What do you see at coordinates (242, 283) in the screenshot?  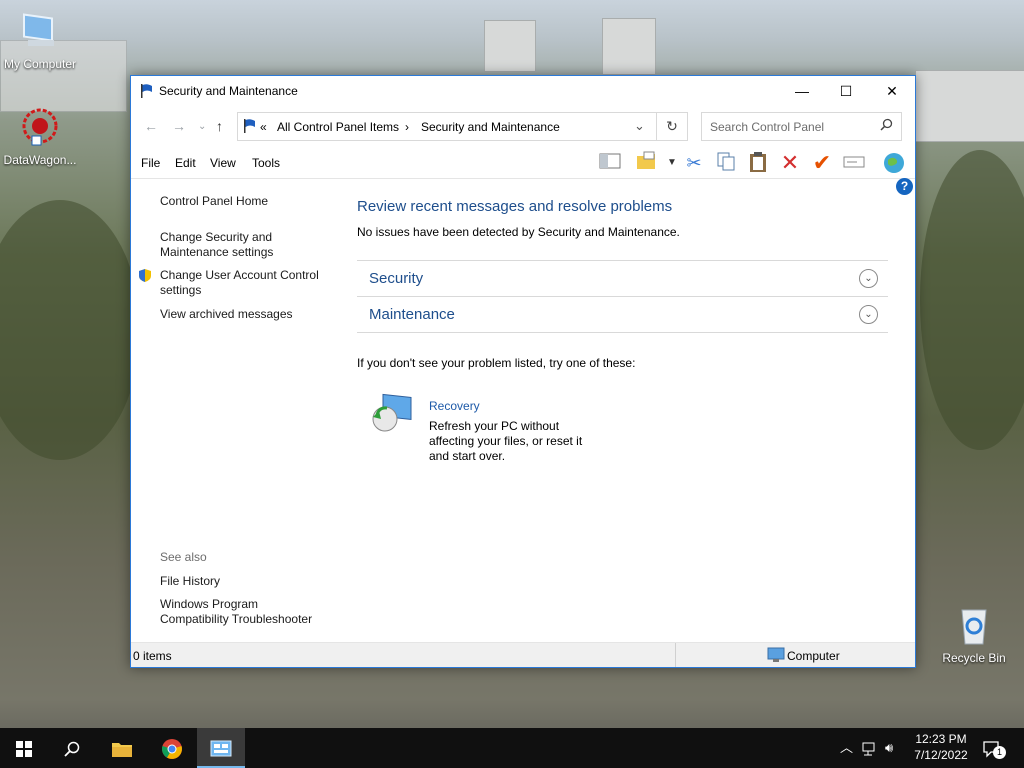 I see `link-change-user-account-control-settings: Change User Account Control settings` at bounding box center [242, 283].